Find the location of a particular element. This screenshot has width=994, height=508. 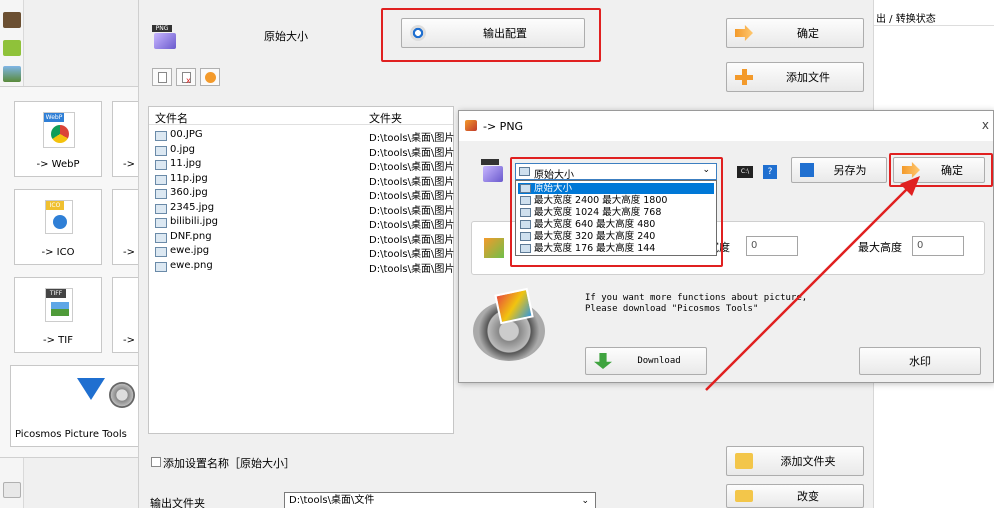

tile-webp: WebP -> WebP is located at coordinates (58, 139).